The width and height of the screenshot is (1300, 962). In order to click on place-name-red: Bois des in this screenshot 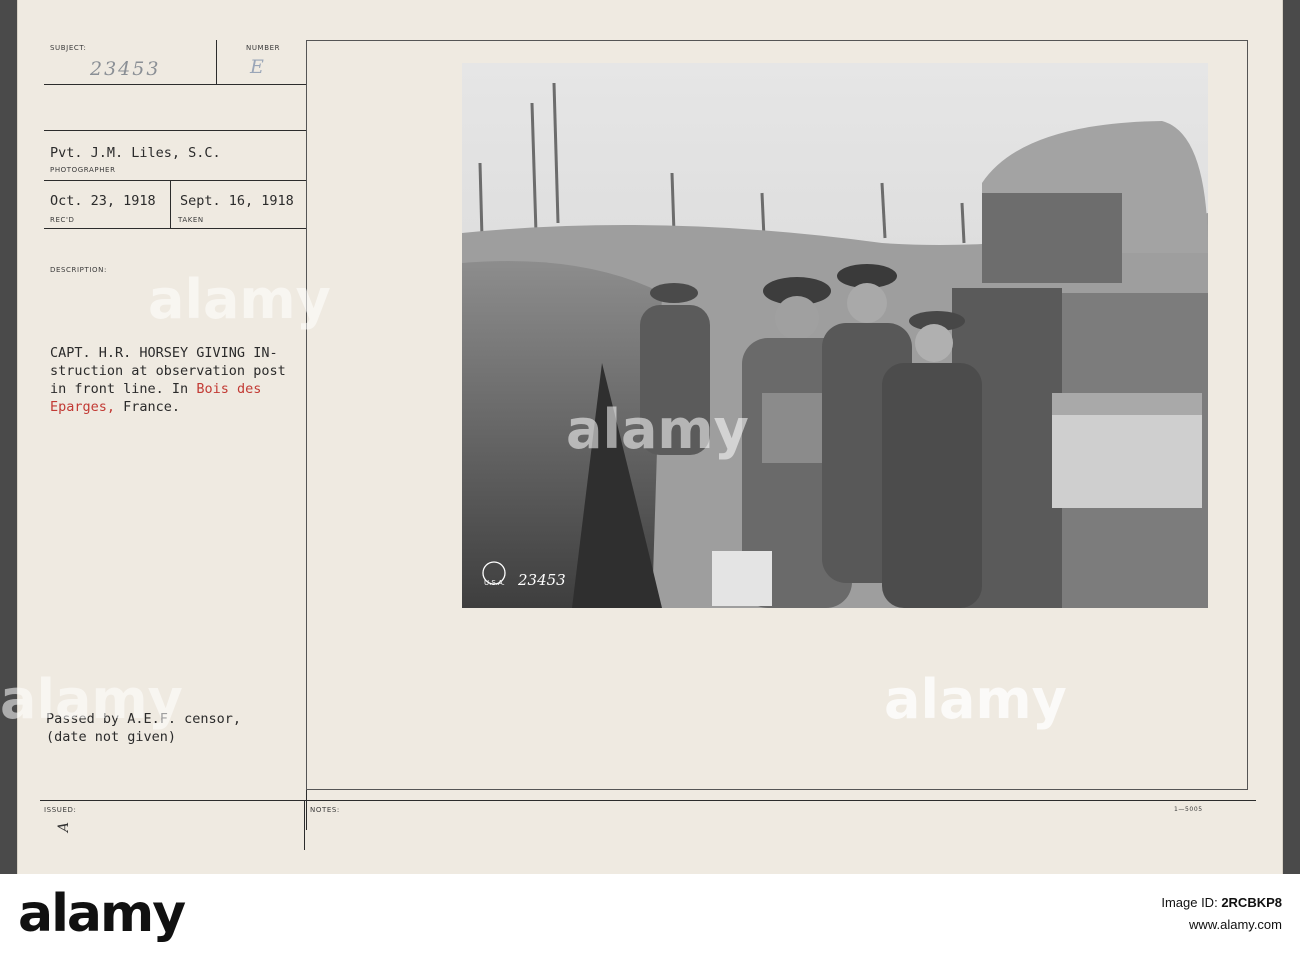, I will do `click(229, 389)`.